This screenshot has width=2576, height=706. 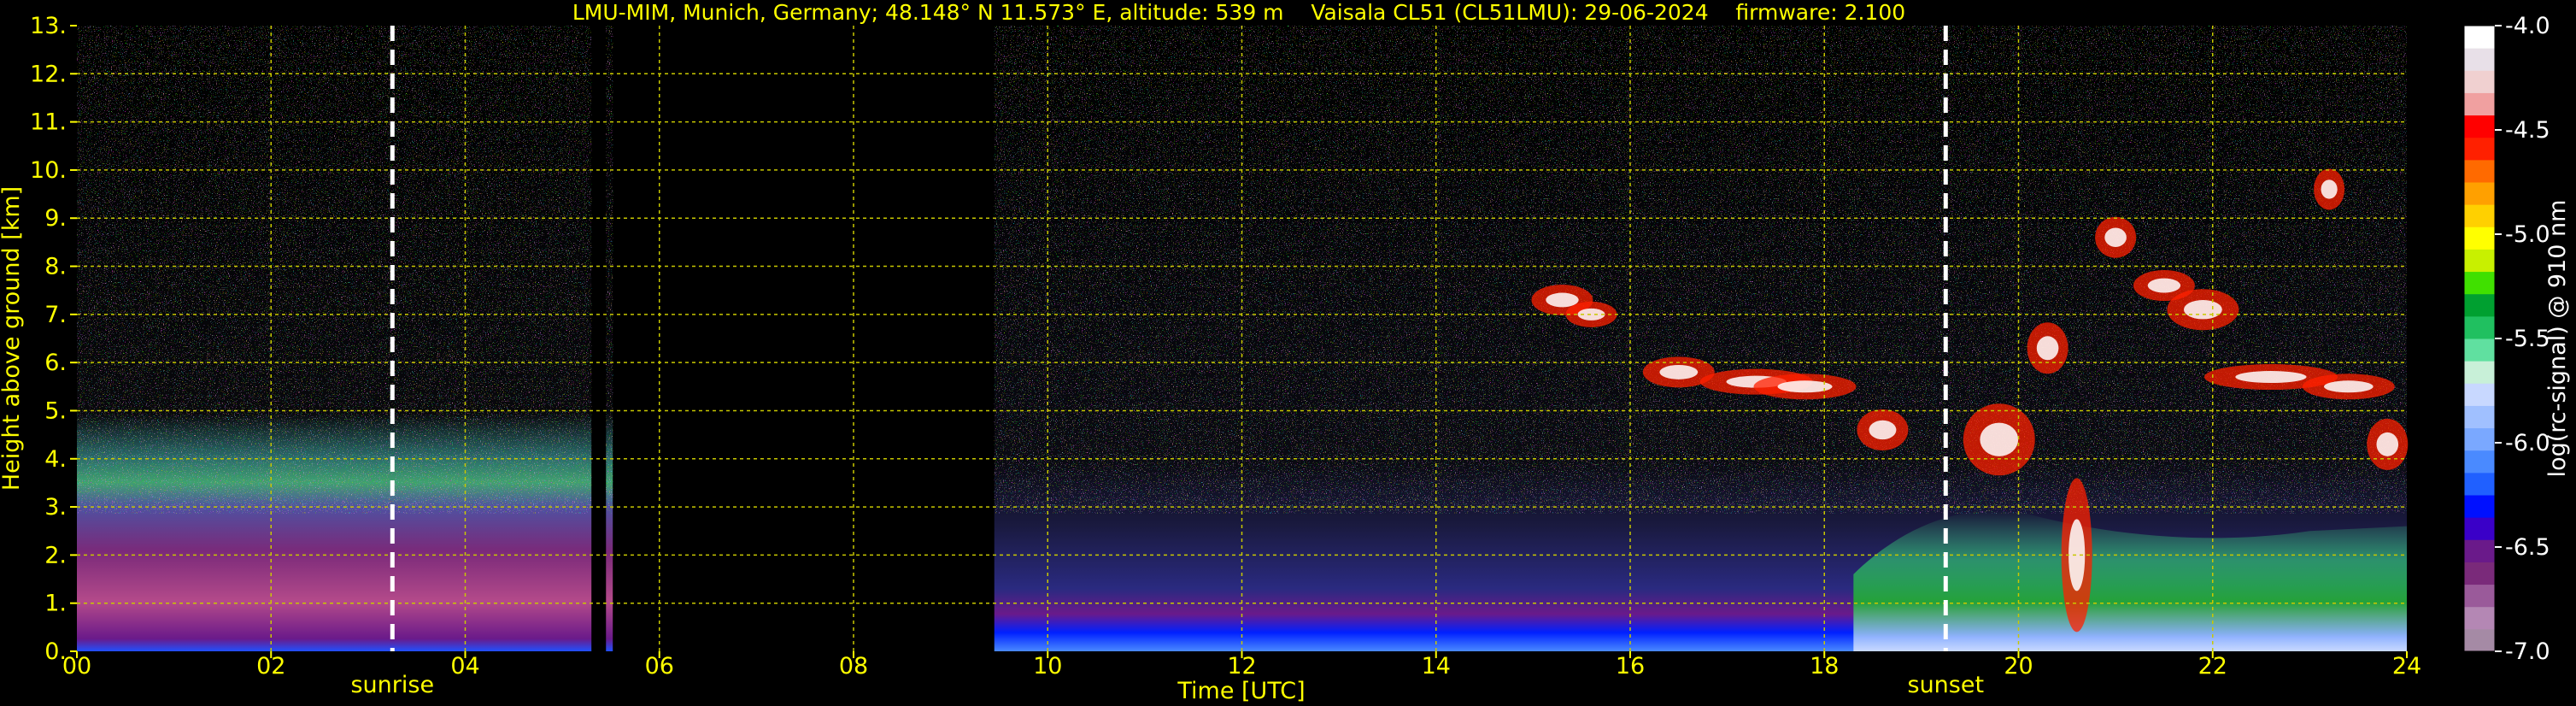 I want to click on y-tick-label: 13., so click(x=48, y=26).